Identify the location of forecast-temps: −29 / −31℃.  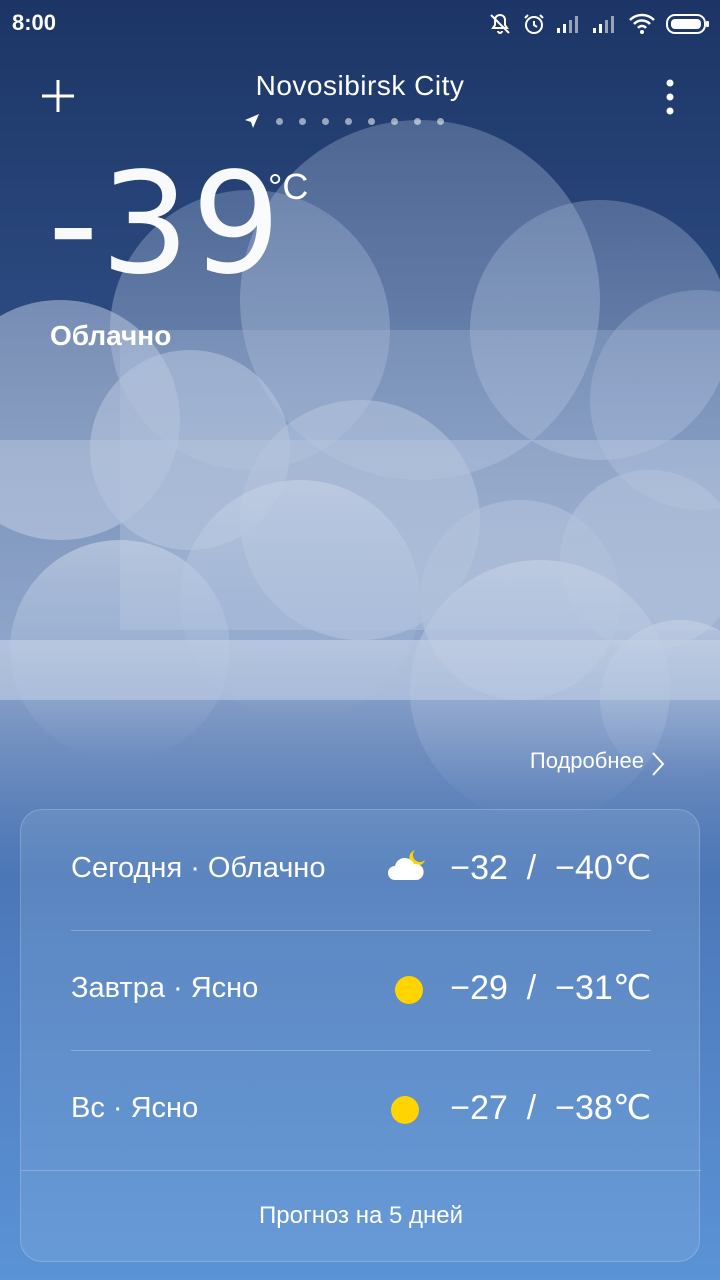
(550, 988).